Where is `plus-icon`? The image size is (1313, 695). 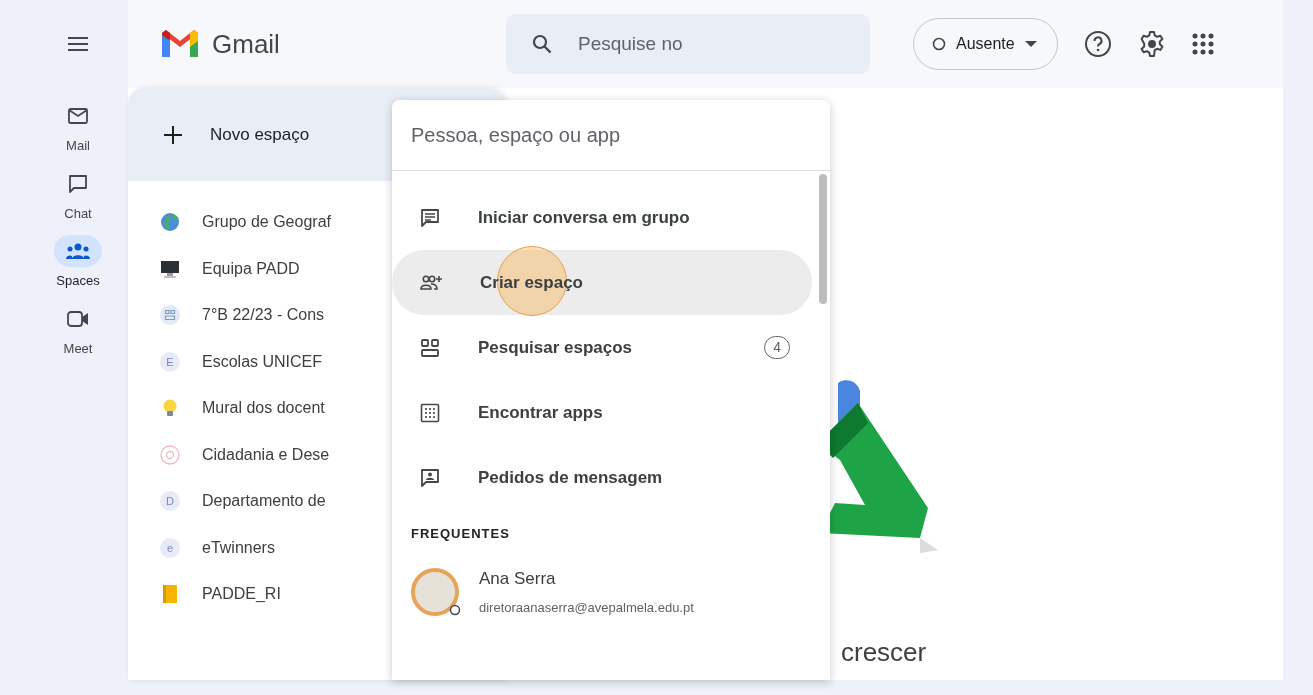 plus-icon is located at coordinates (173, 134).